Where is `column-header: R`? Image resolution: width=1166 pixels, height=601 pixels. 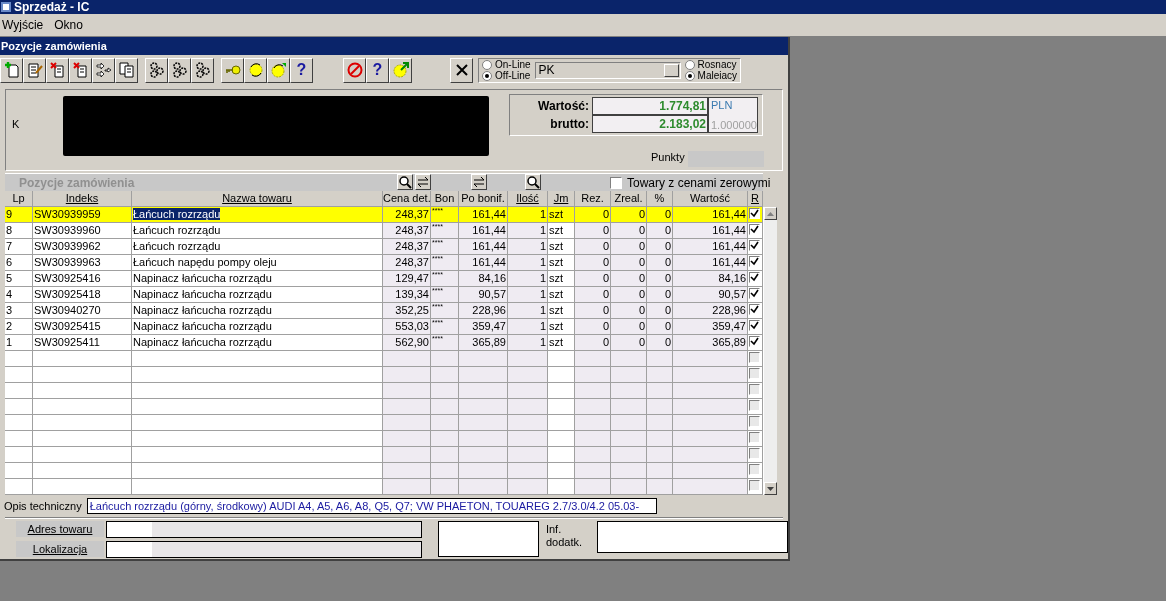
column-header: R is located at coordinates (755, 199).